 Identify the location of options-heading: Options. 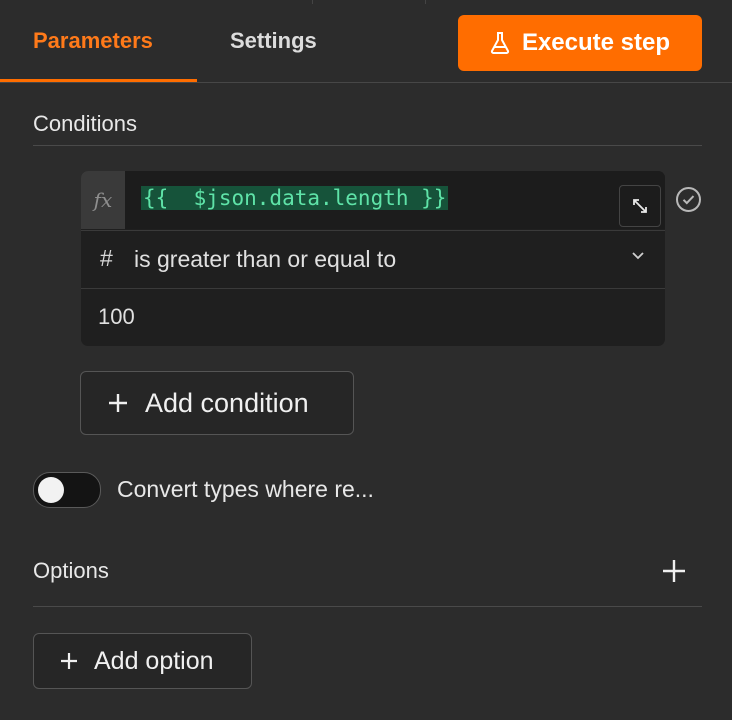
(71, 570).